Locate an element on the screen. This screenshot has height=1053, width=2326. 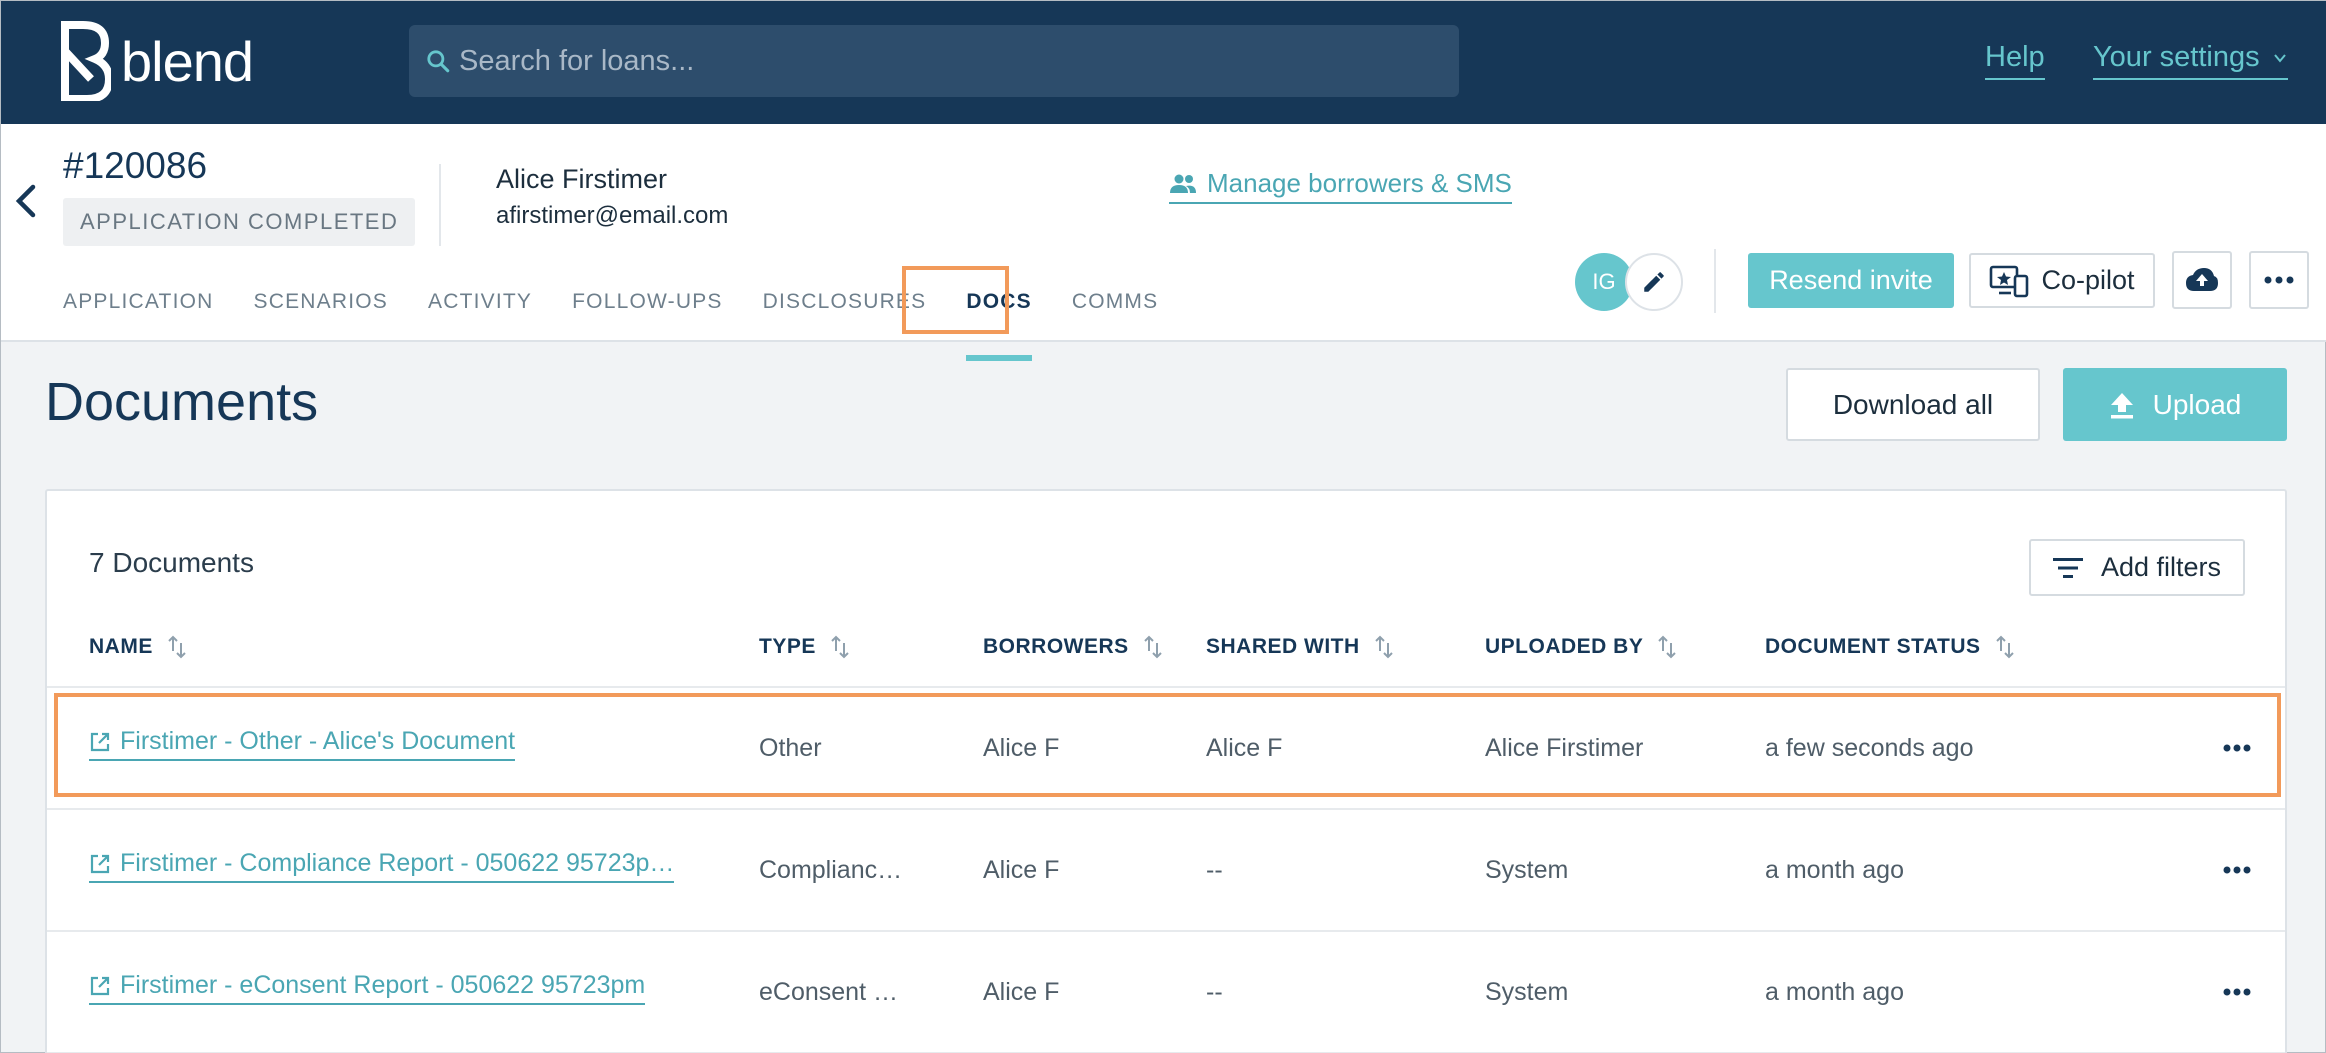
status-badge: APPLICATION COMPLETED is located at coordinates (239, 222).